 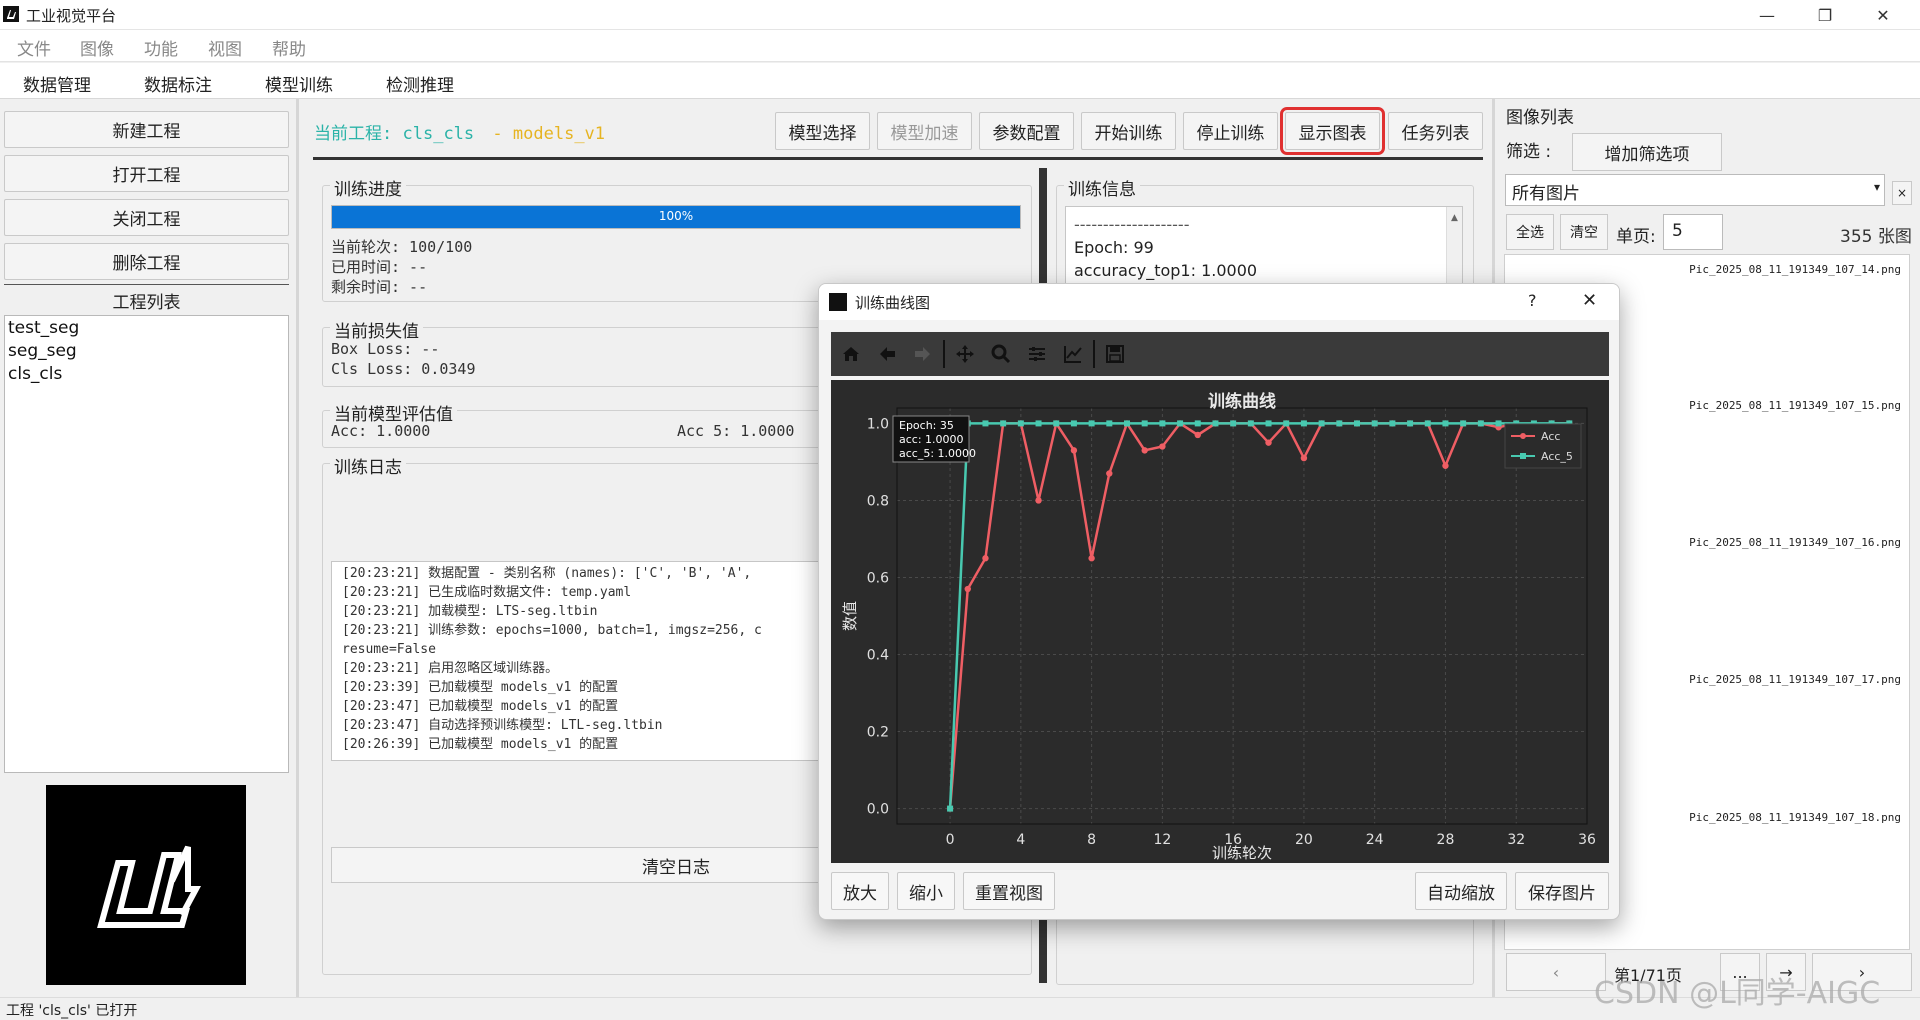 I want to click on plot-toolbar, so click(x=1220, y=354).